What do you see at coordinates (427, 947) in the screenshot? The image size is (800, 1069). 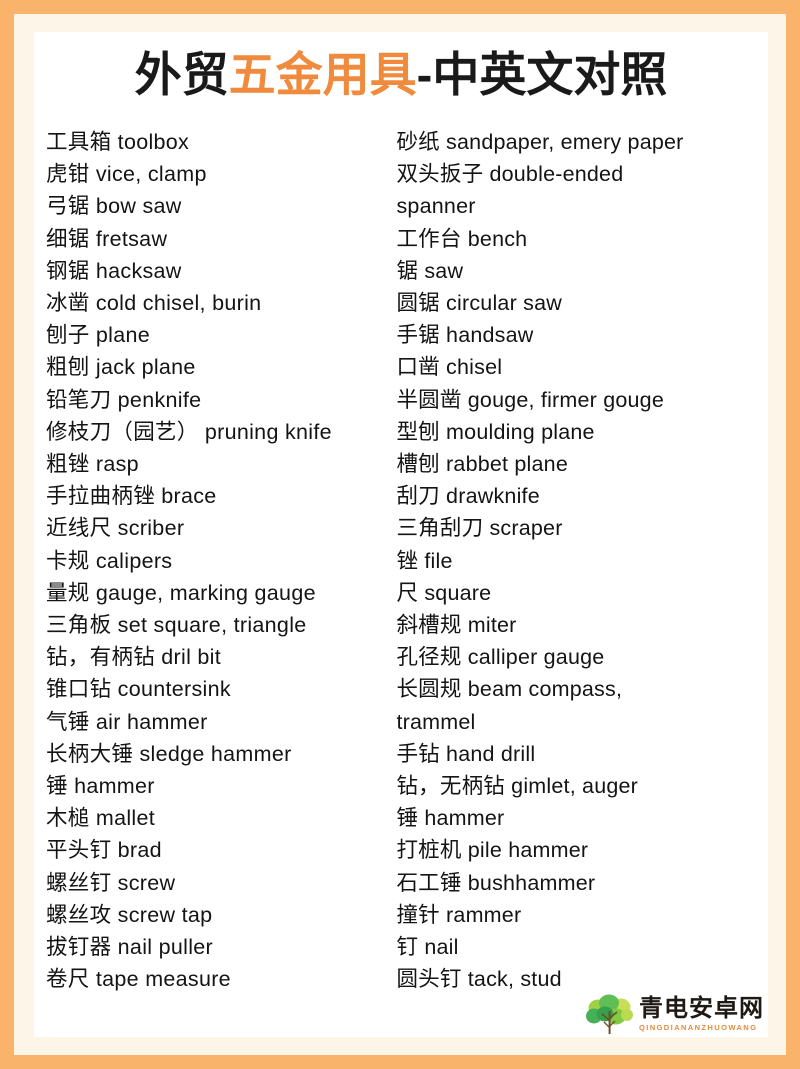 I see `list-item: 钉 nail` at bounding box center [427, 947].